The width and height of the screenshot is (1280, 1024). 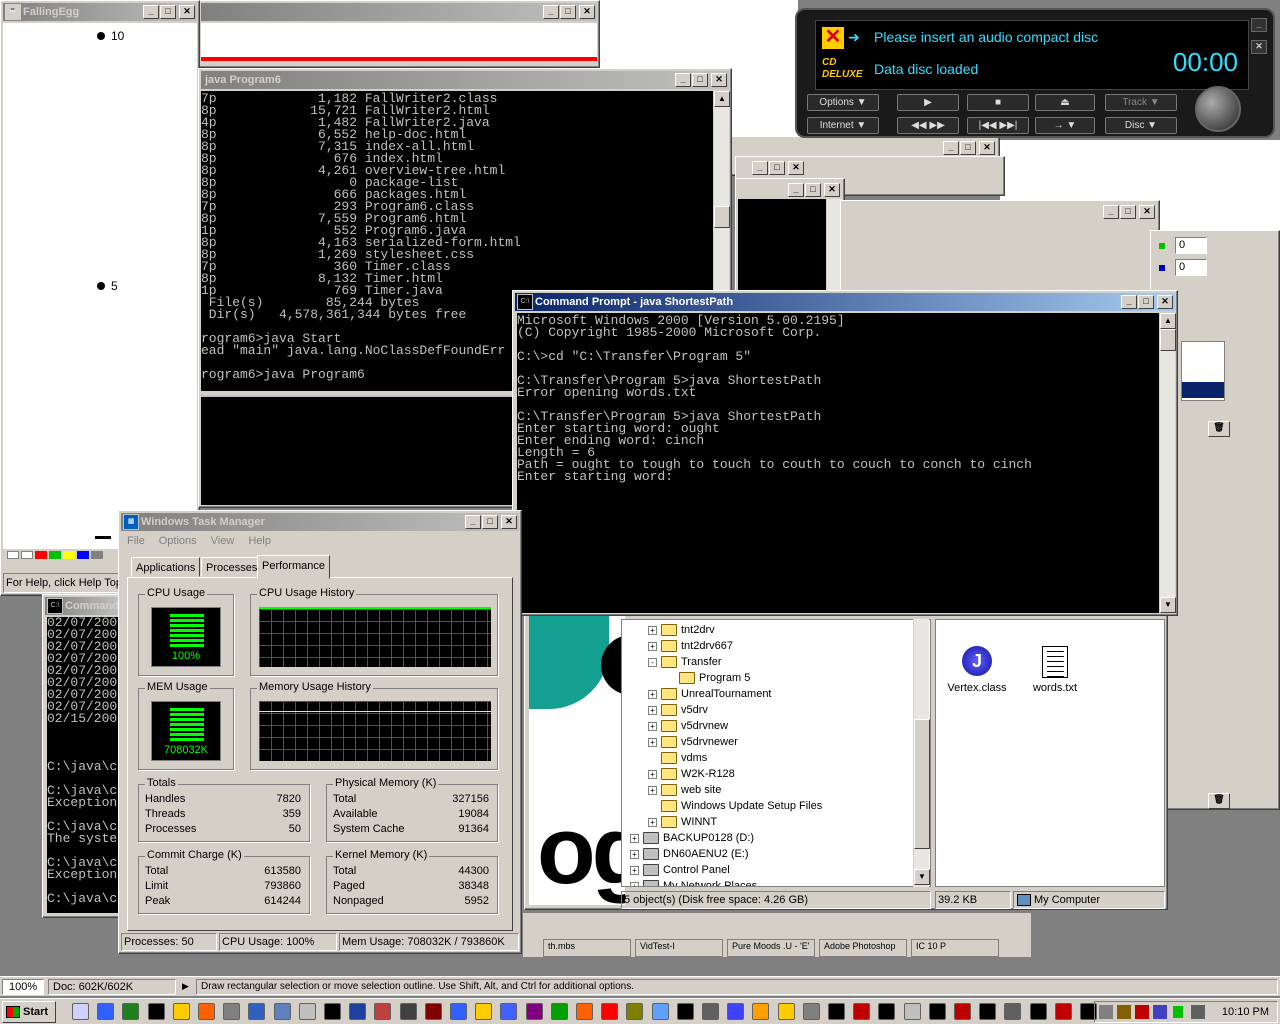 I want to click on volume-knob, so click(x=1218, y=109).